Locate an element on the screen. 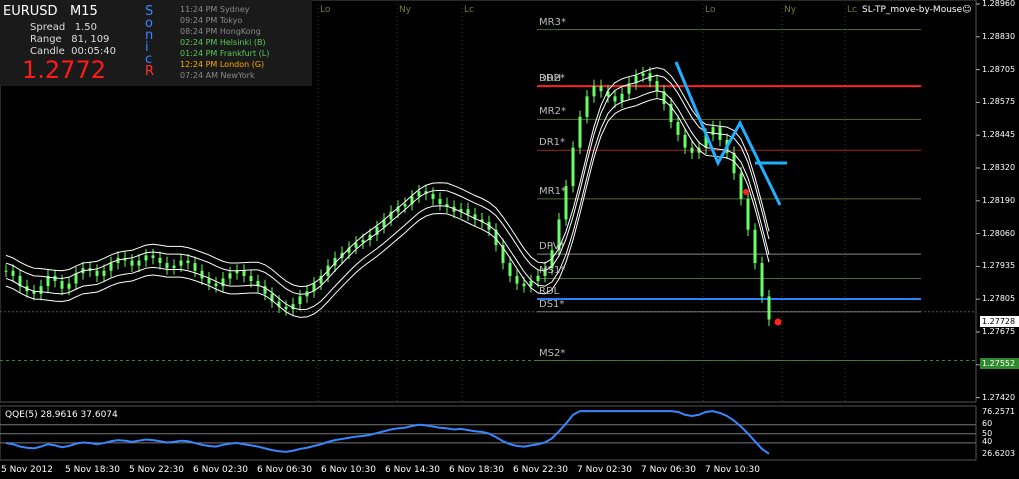 The width and height of the screenshot is (1019, 479). session-row: 07:24 AM NewYork is located at coordinates (217, 75).